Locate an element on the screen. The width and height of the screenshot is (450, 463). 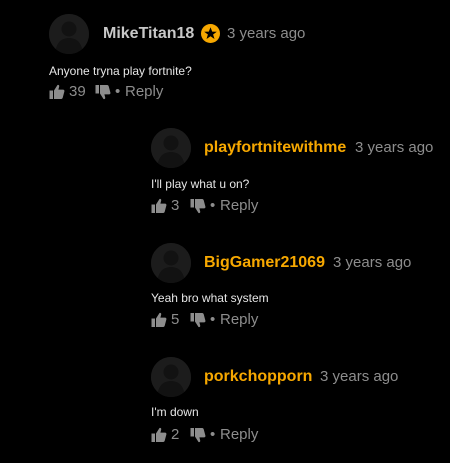
comment-actions: 3 • Reply is located at coordinates (251, 206).